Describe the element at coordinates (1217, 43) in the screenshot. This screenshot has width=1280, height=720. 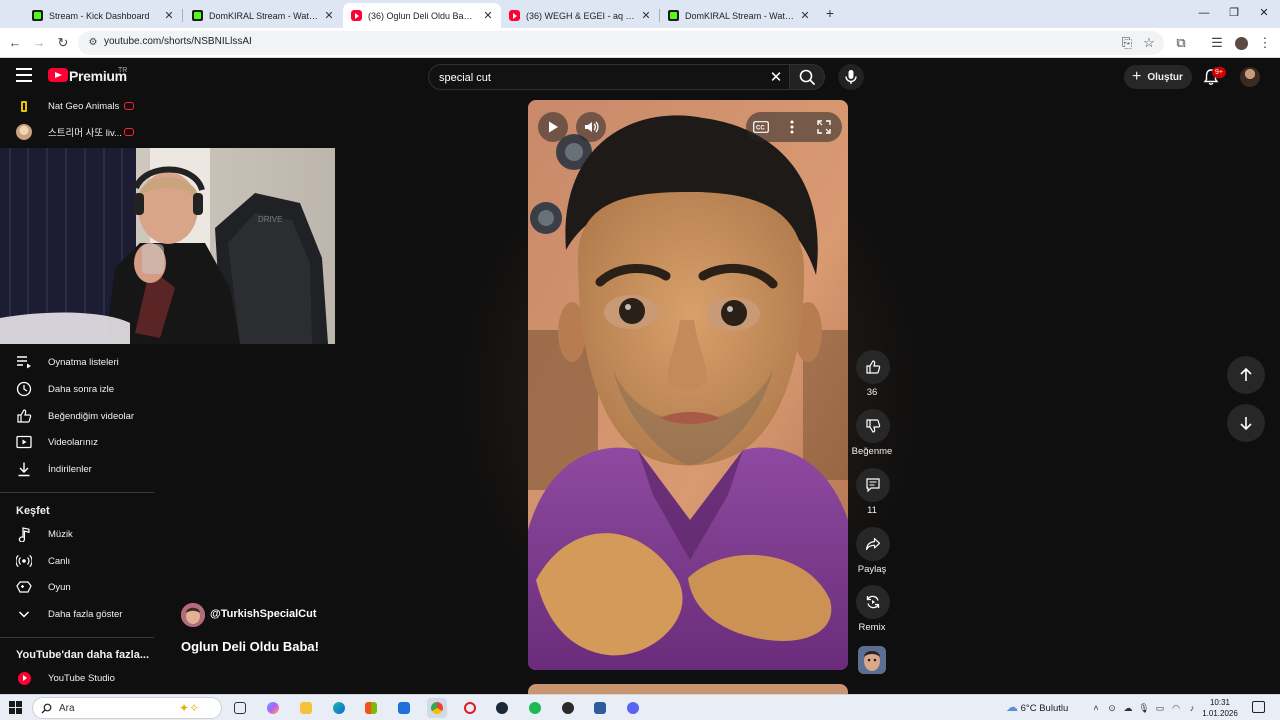
I see `reading-list-icon: ☰` at that location.